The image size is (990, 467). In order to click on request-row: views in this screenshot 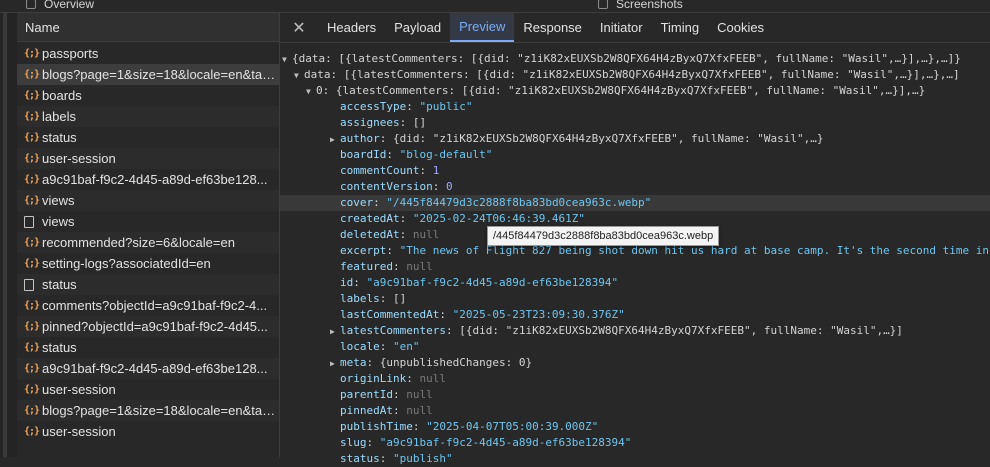, I will do `click(148, 221)`.